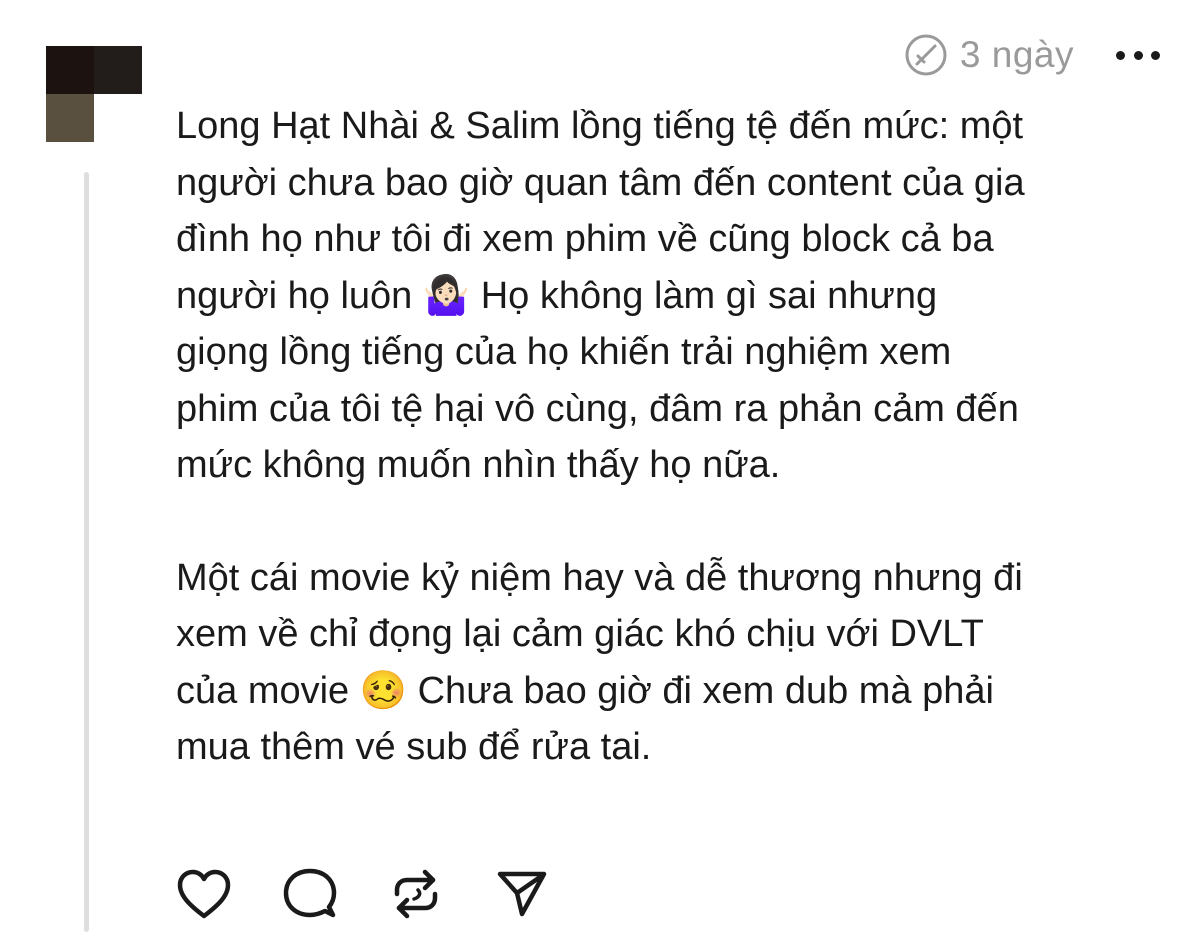 This screenshot has width=1200, height=945. I want to click on send-icon, so click(522, 894).